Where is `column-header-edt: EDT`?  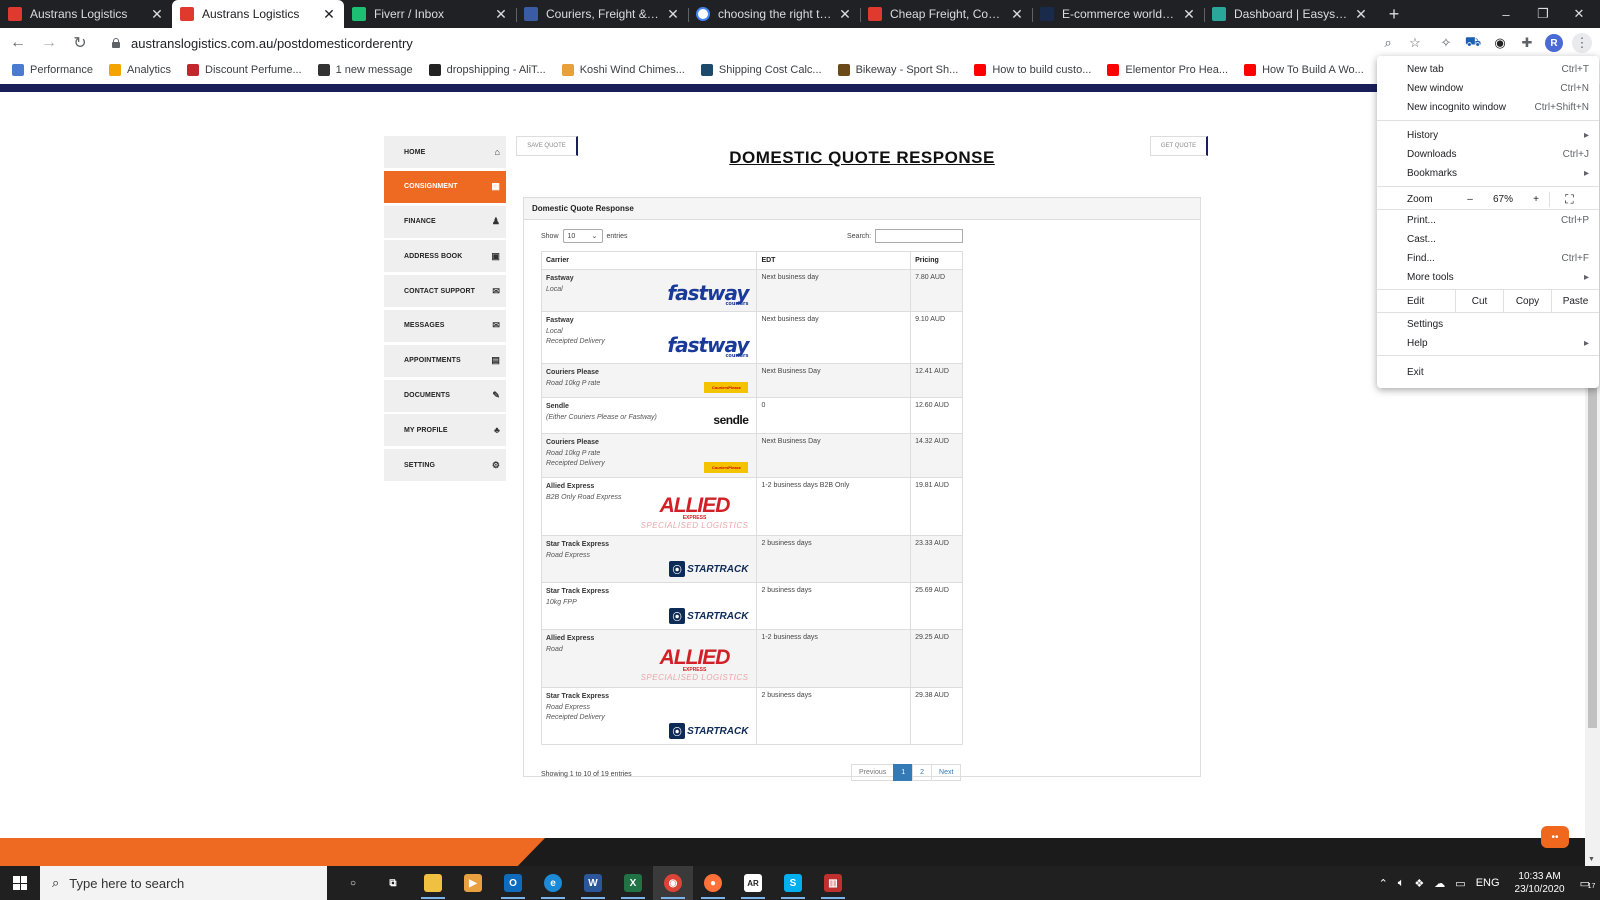
column-header-edt: EDT is located at coordinates (834, 260).